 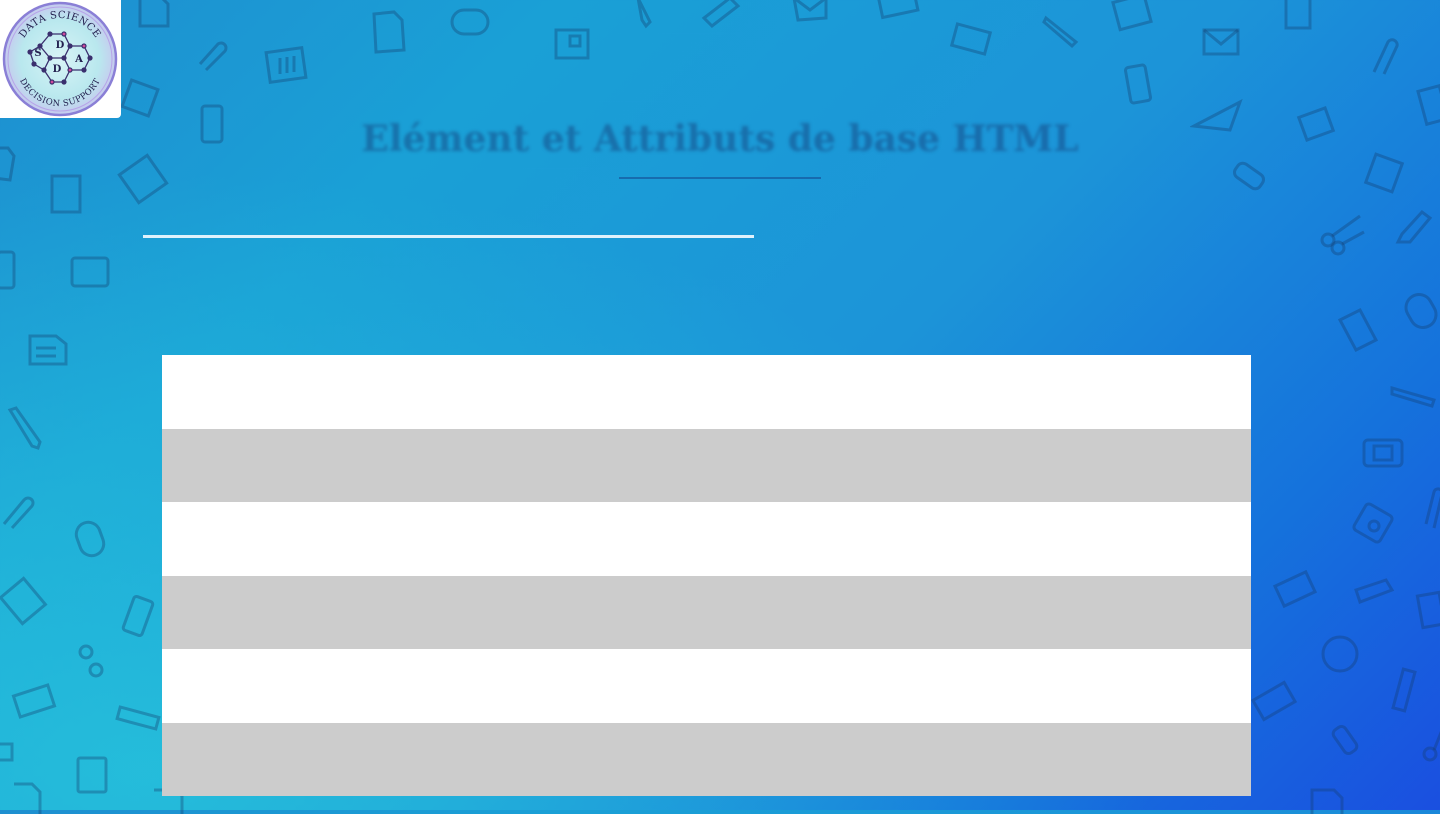 What do you see at coordinates (1340, 654) in the screenshot?
I see `cookie-icon` at bounding box center [1340, 654].